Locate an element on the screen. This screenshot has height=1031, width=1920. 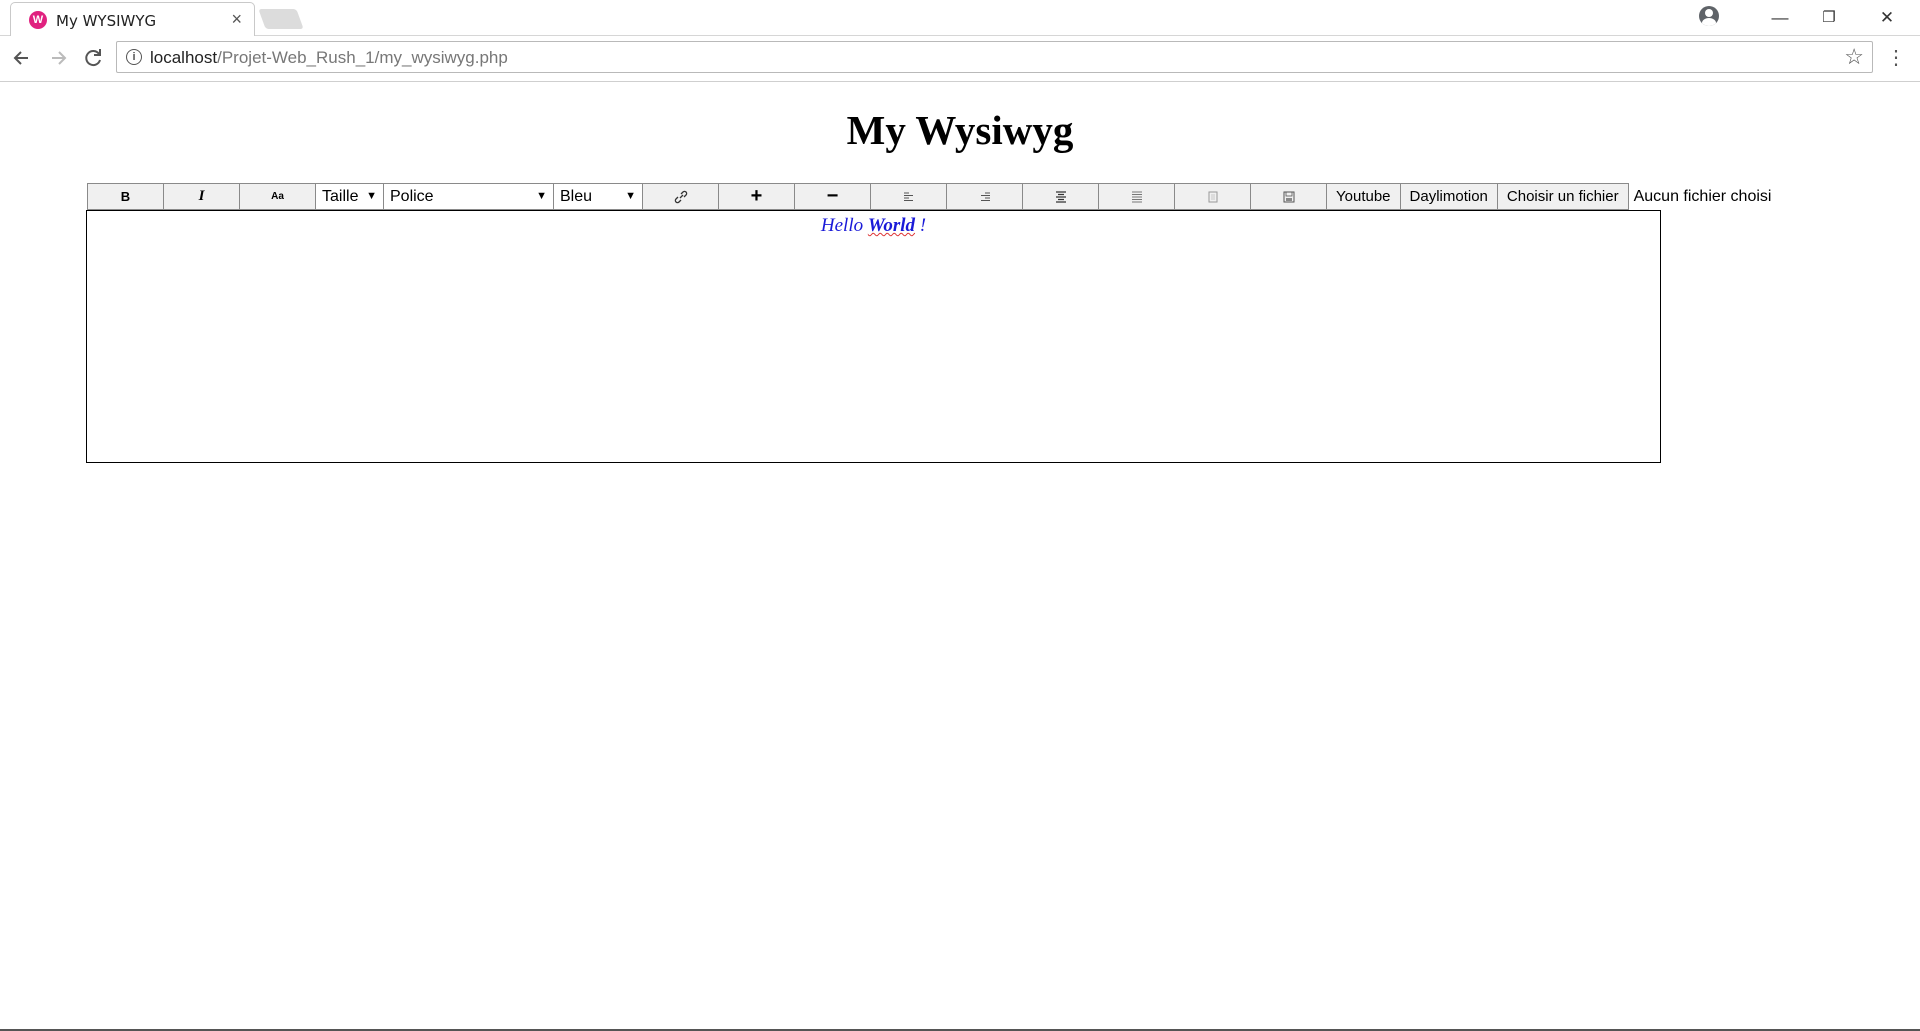
bold-button: B is located at coordinates (125, 196).